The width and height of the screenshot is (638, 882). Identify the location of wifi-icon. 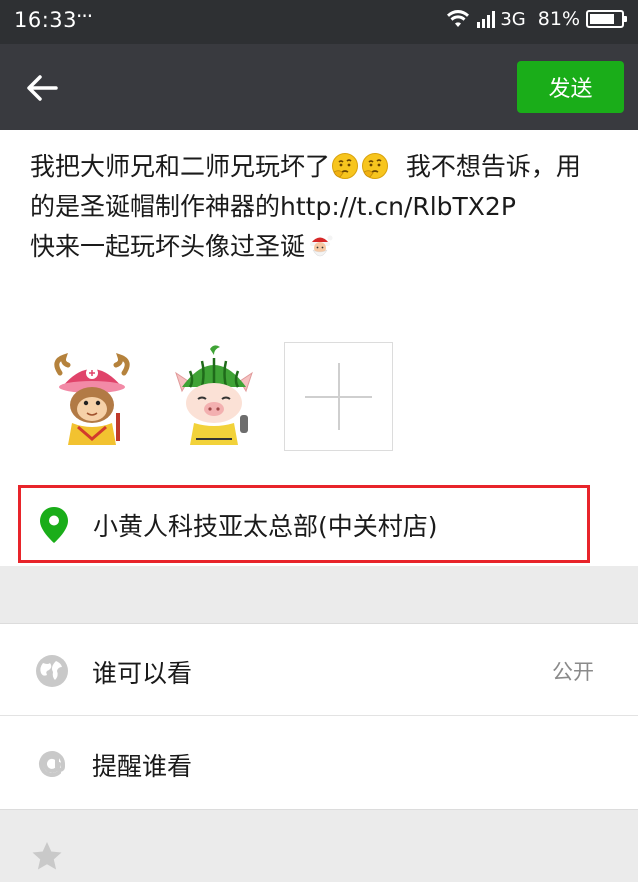
(458, 18).